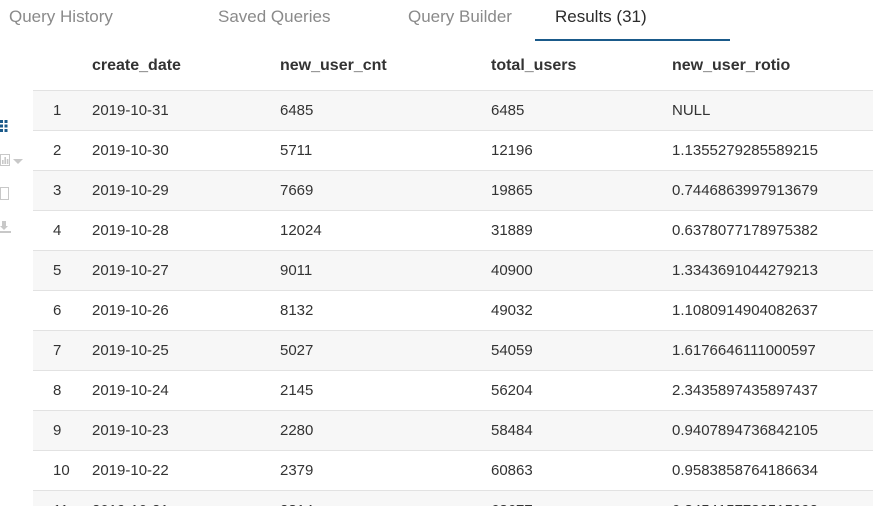  I want to click on row-index-cell: 6, so click(62, 310).